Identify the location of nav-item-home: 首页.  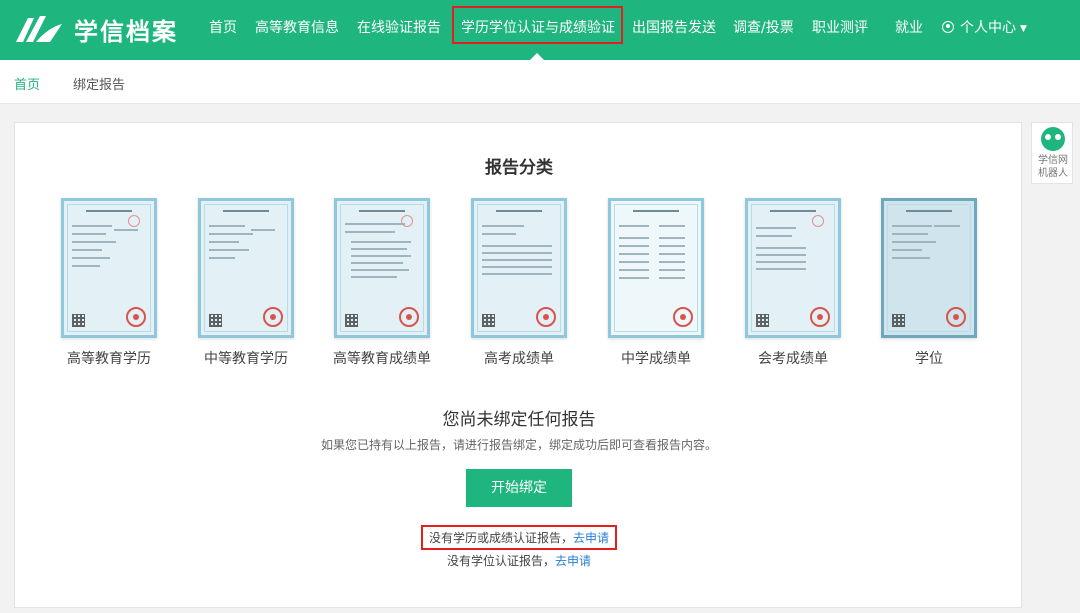
(223, 27).